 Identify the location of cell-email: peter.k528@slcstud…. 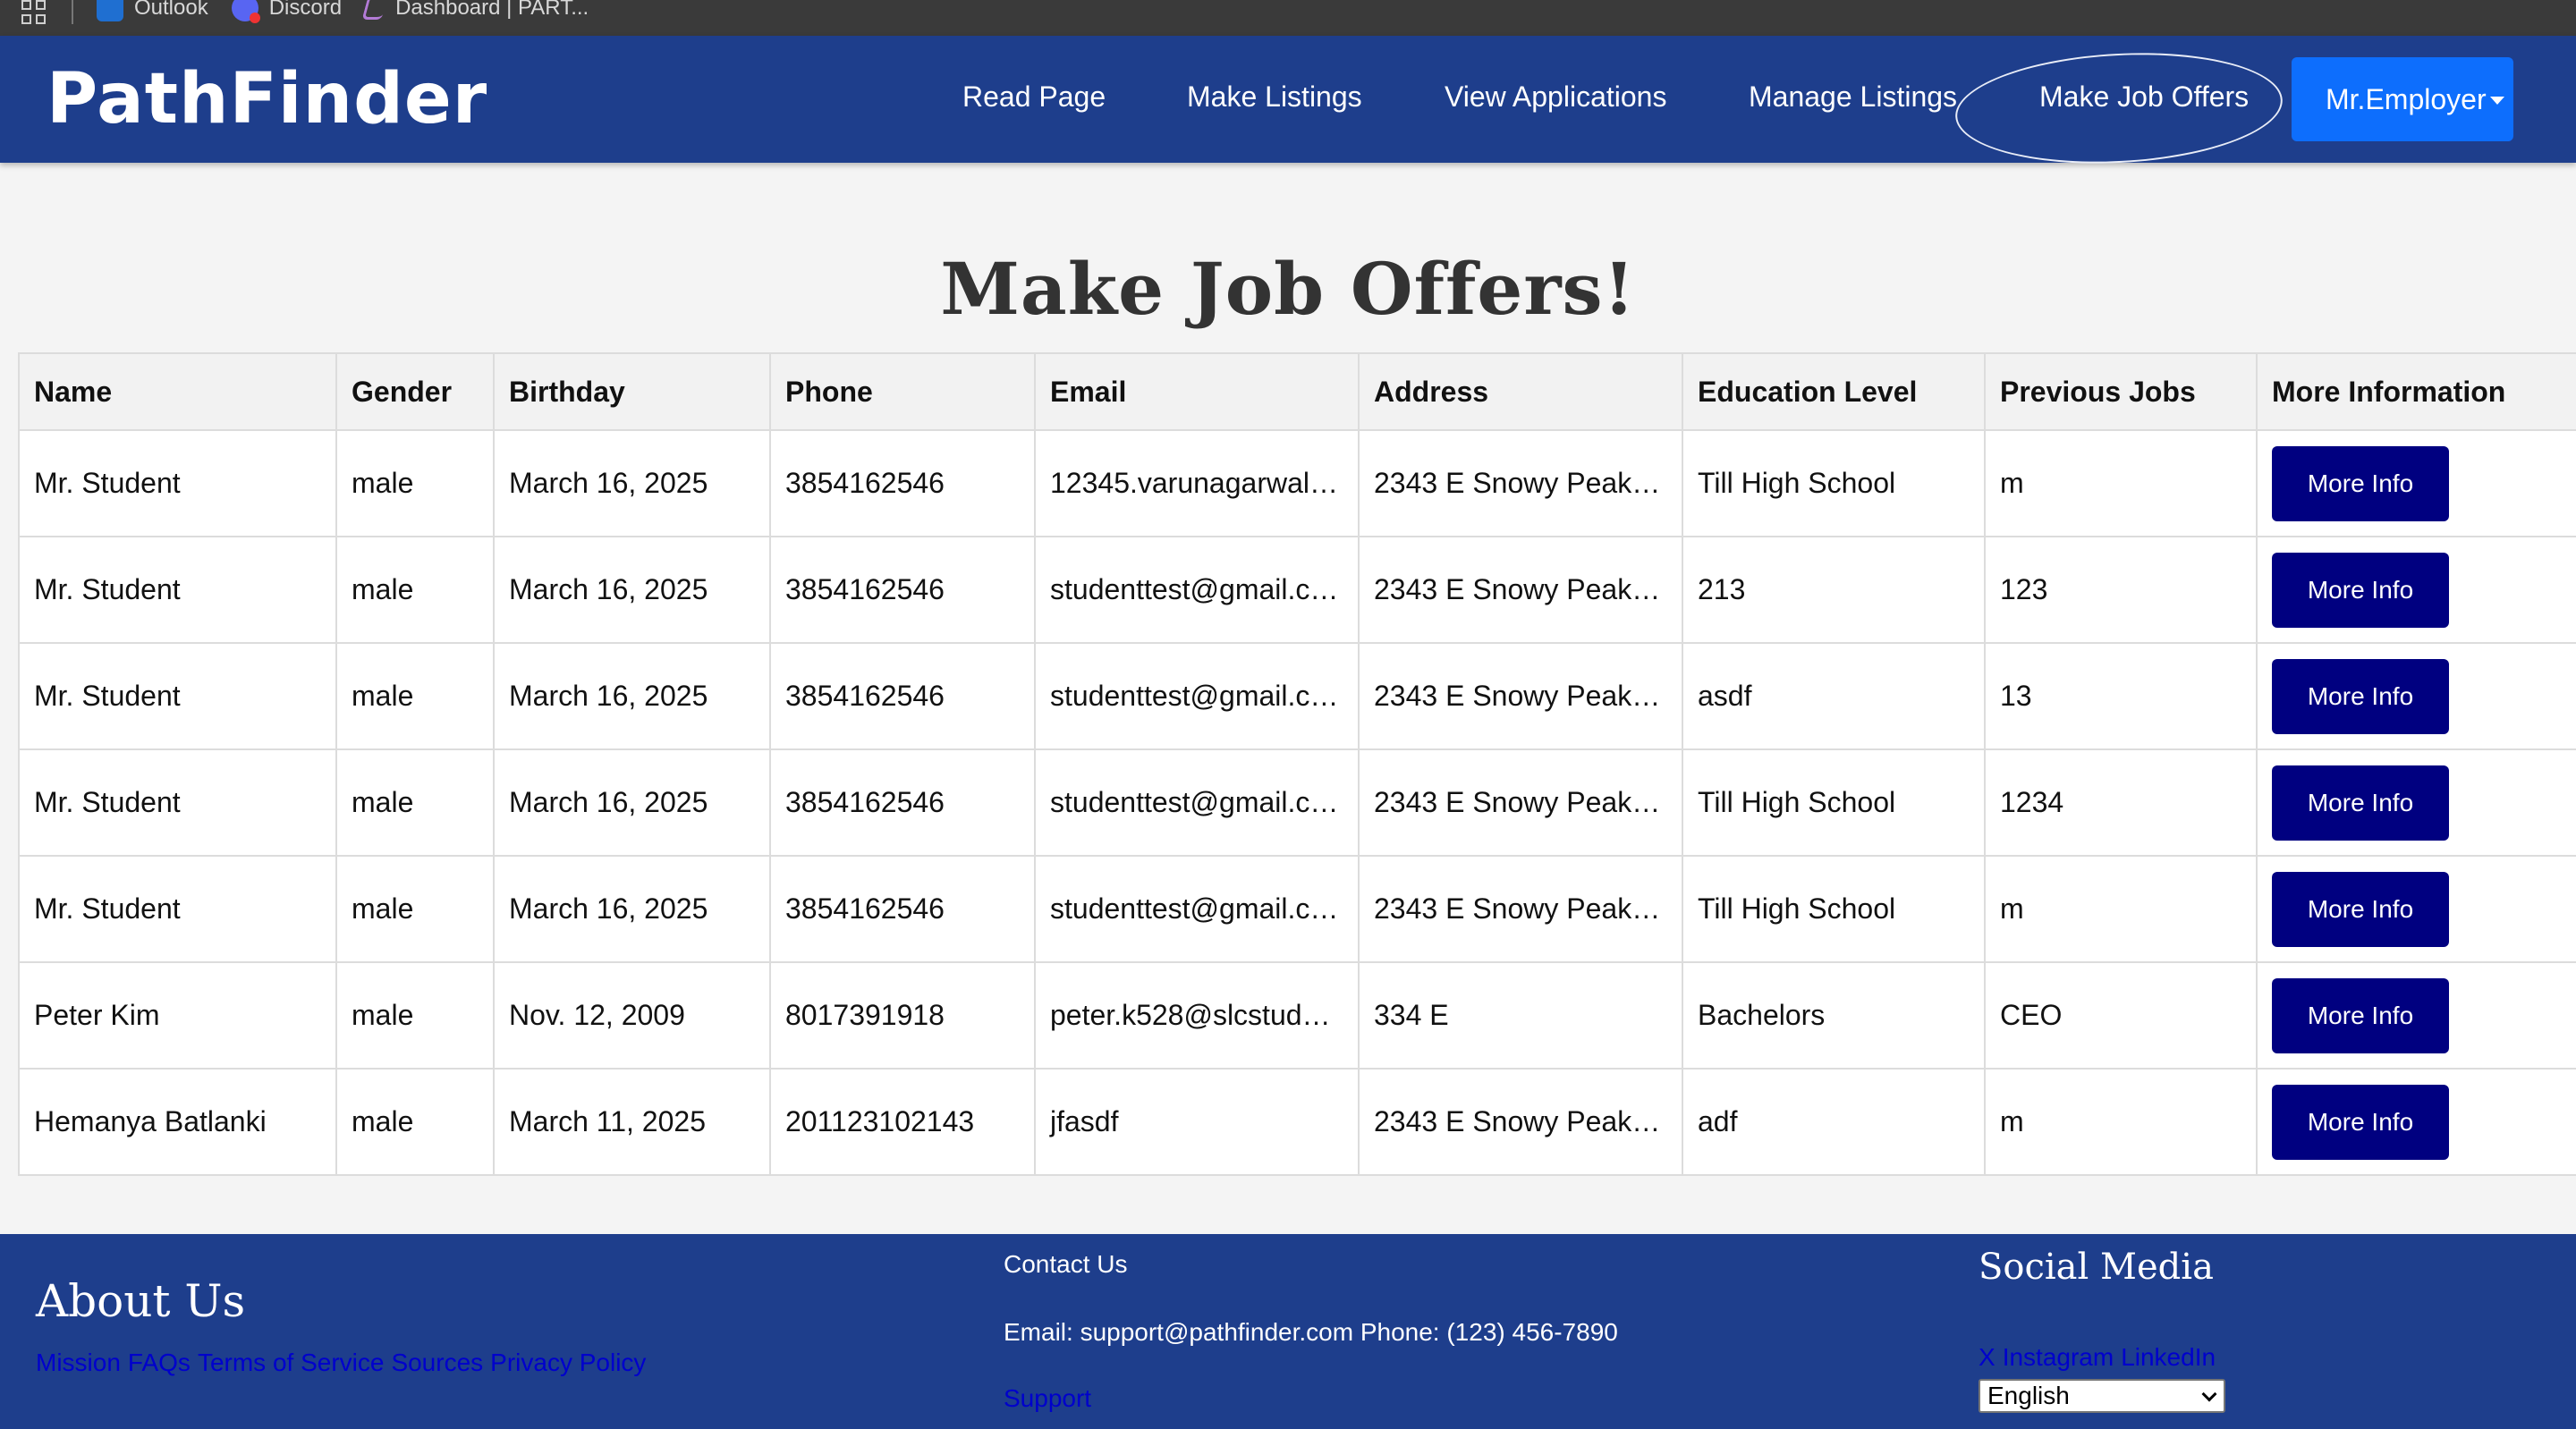
(1197, 1016).